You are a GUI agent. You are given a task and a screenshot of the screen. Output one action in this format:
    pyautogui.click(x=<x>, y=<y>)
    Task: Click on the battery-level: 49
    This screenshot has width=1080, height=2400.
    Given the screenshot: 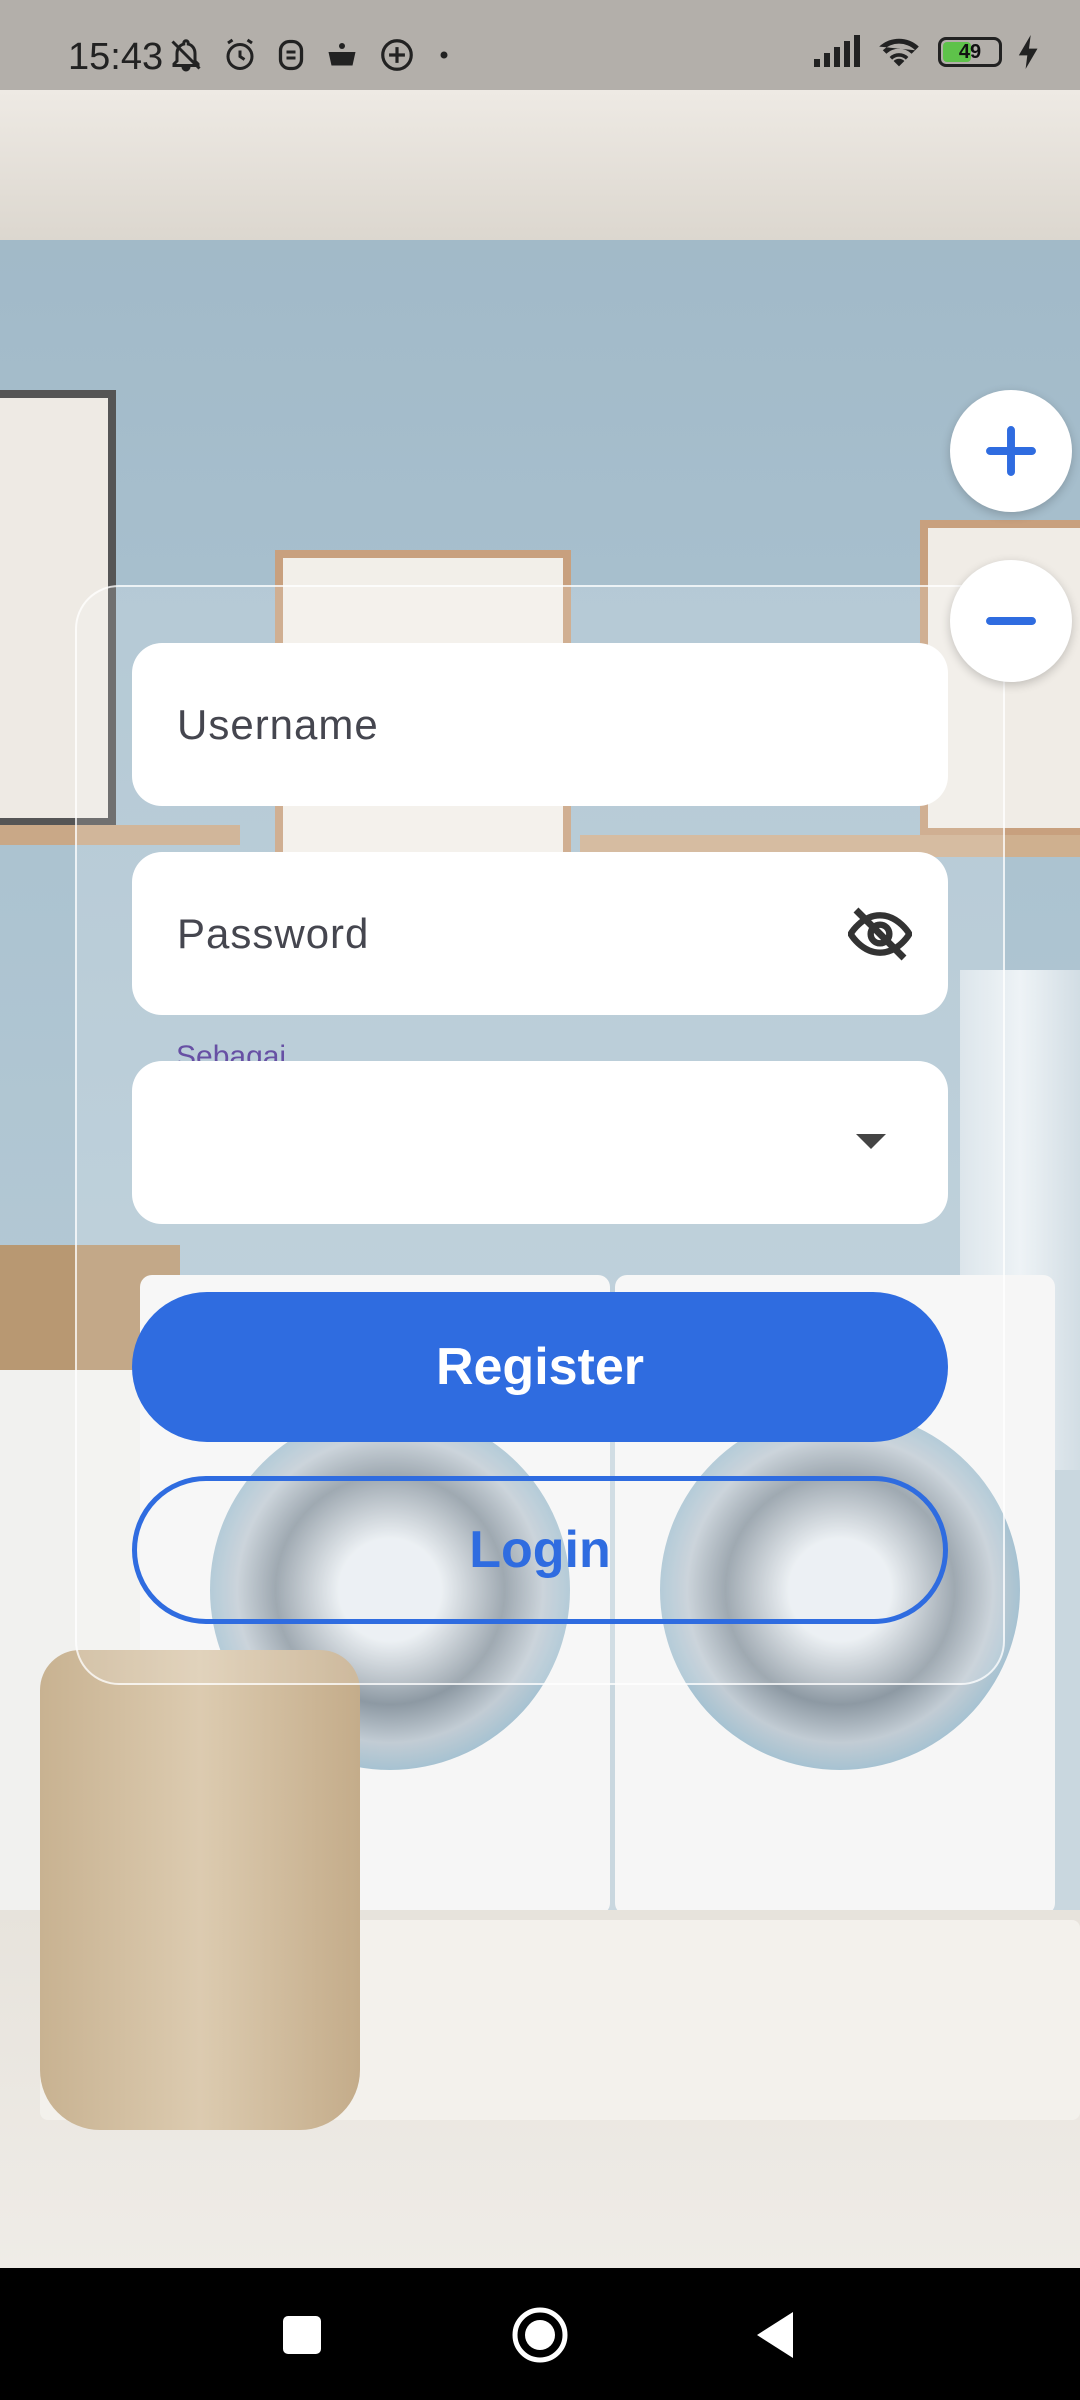 What is the action you would take?
    pyautogui.click(x=970, y=52)
    